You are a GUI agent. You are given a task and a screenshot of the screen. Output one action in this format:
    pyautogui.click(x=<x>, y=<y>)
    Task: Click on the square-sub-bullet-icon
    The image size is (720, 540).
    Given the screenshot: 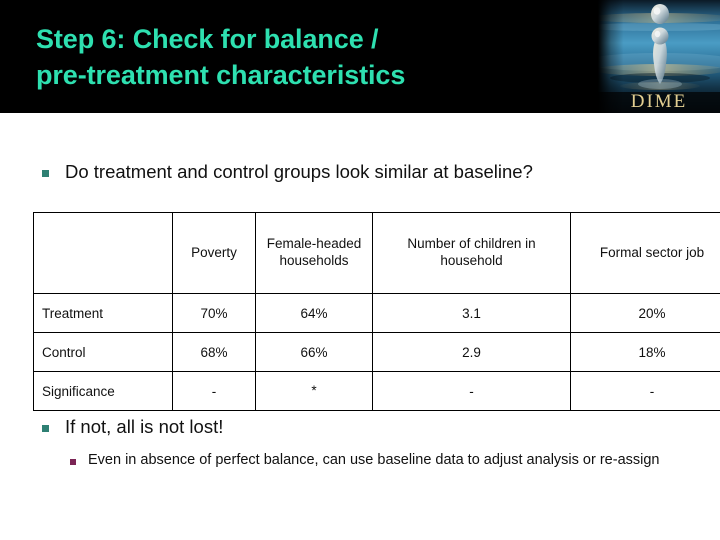 What is the action you would take?
    pyautogui.click(x=73, y=462)
    